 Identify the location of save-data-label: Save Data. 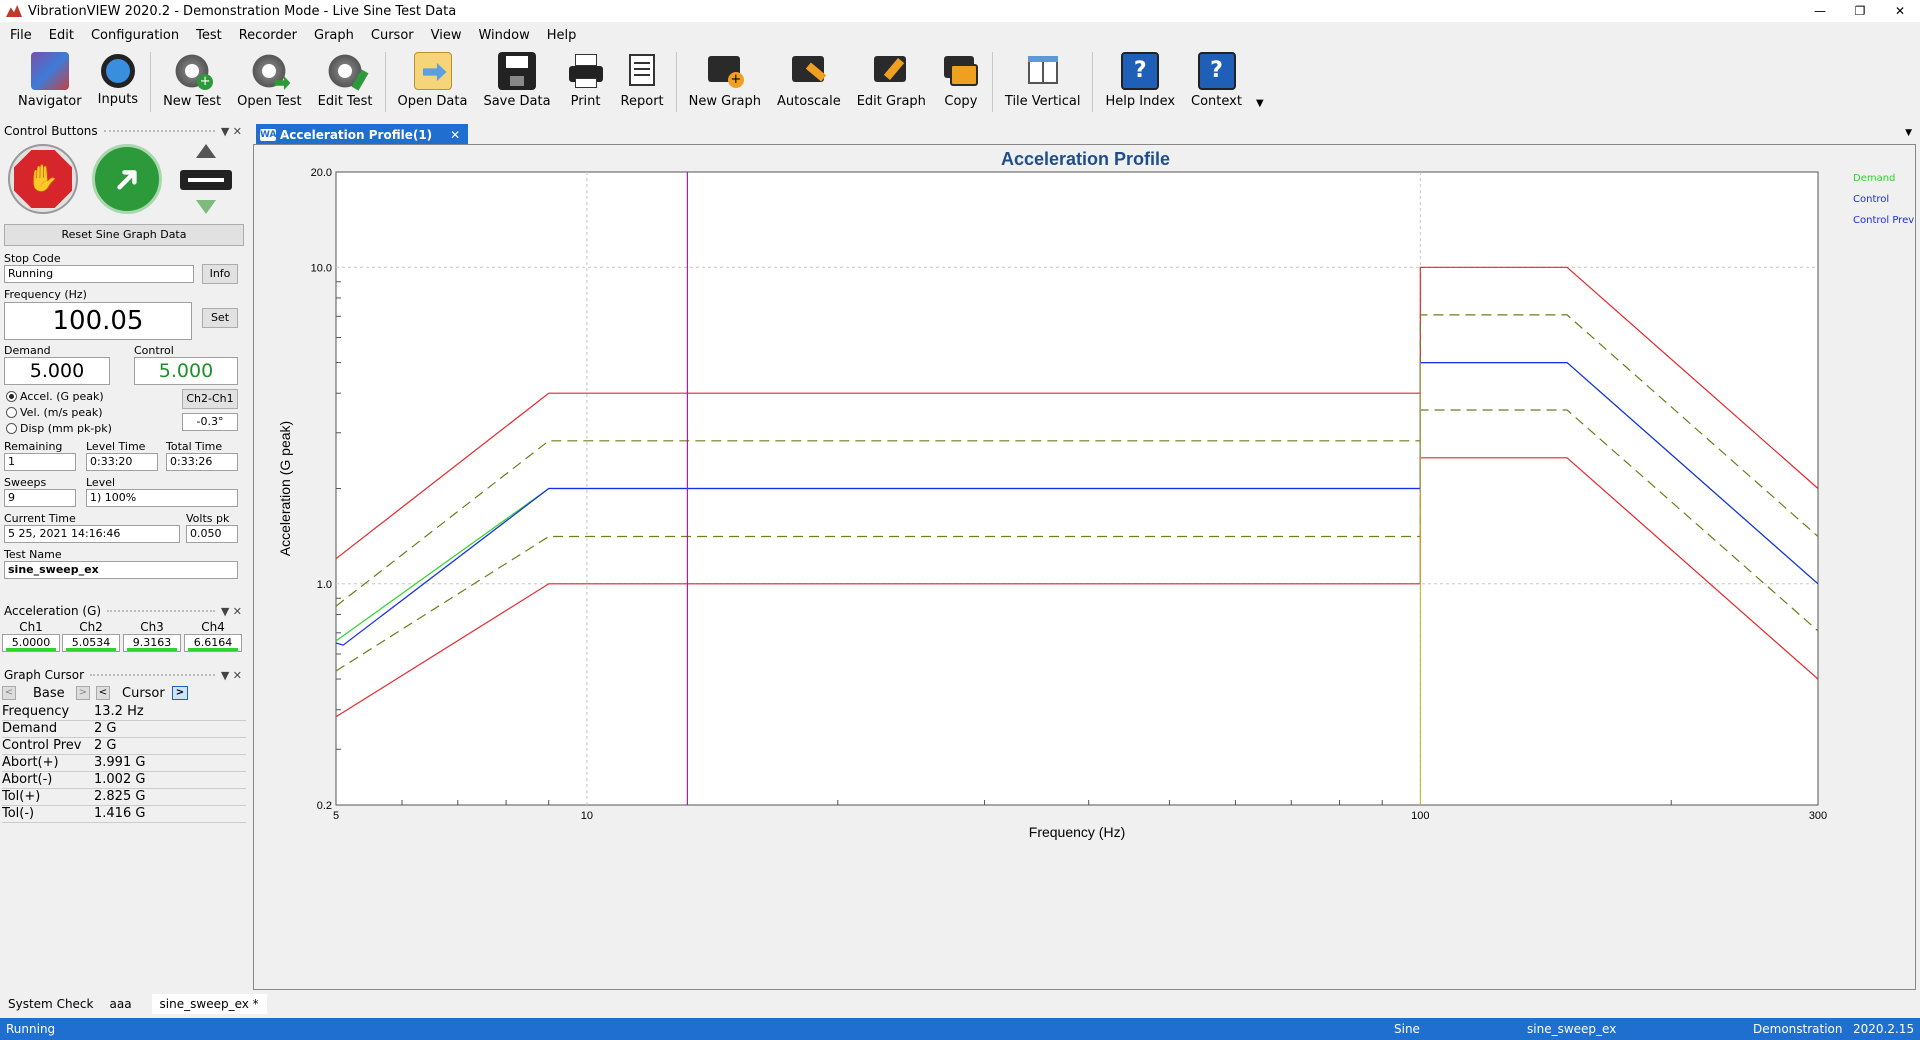
(517, 101).